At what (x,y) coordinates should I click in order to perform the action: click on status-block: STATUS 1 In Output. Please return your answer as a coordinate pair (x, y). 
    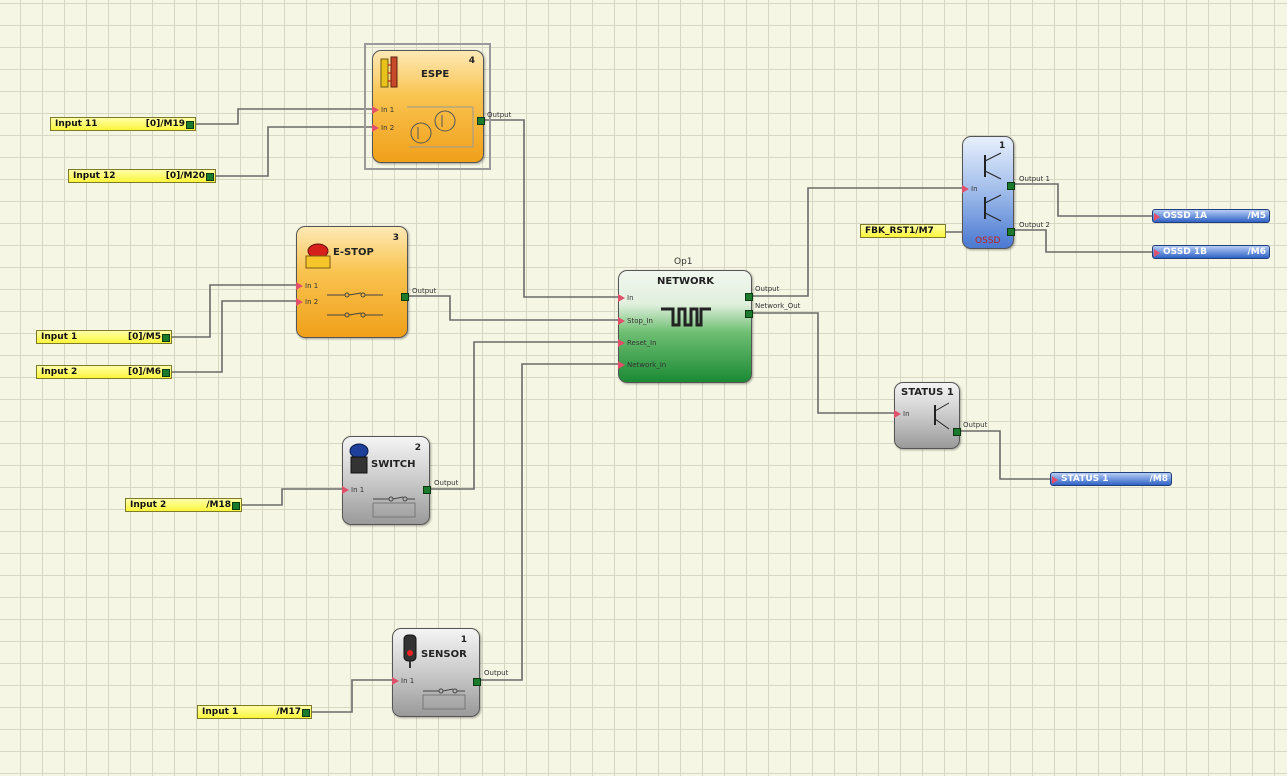
    Looking at the image, I should click on (940, 415).